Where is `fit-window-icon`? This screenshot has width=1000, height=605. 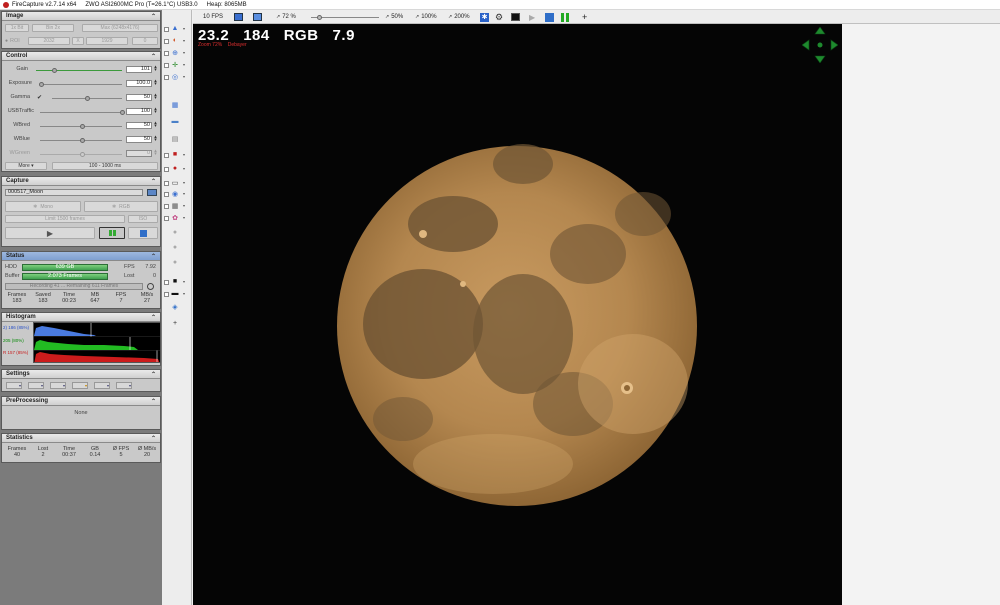 fit-window-icon is located at coordinates (238, 17).